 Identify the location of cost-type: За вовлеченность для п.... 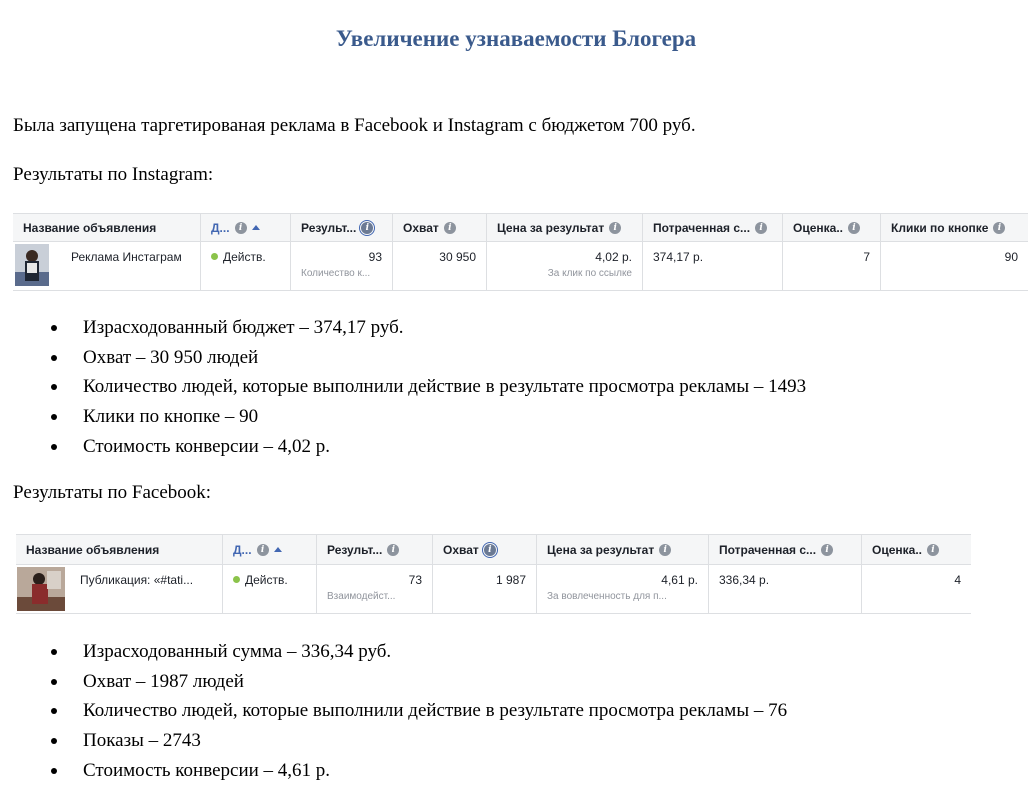
(607, 596).